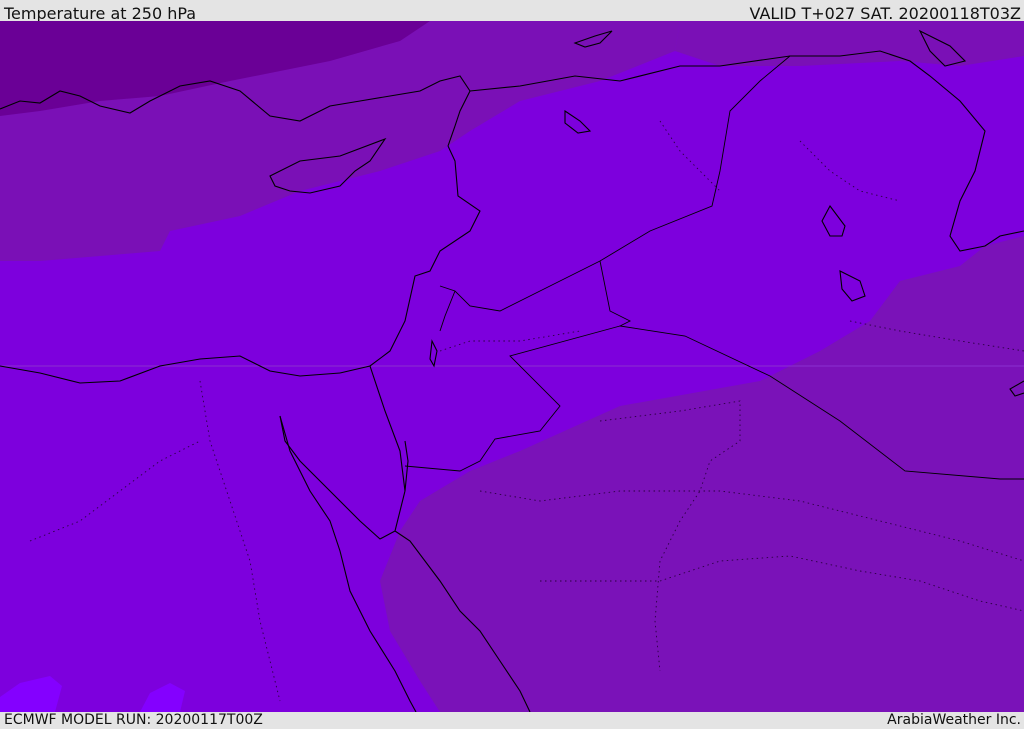 The image size is (1024, 729). Describe the element at coordinates (954, 720) in the screenshot. I see `credit-text: ArabiaWeather Inc.` at that location.